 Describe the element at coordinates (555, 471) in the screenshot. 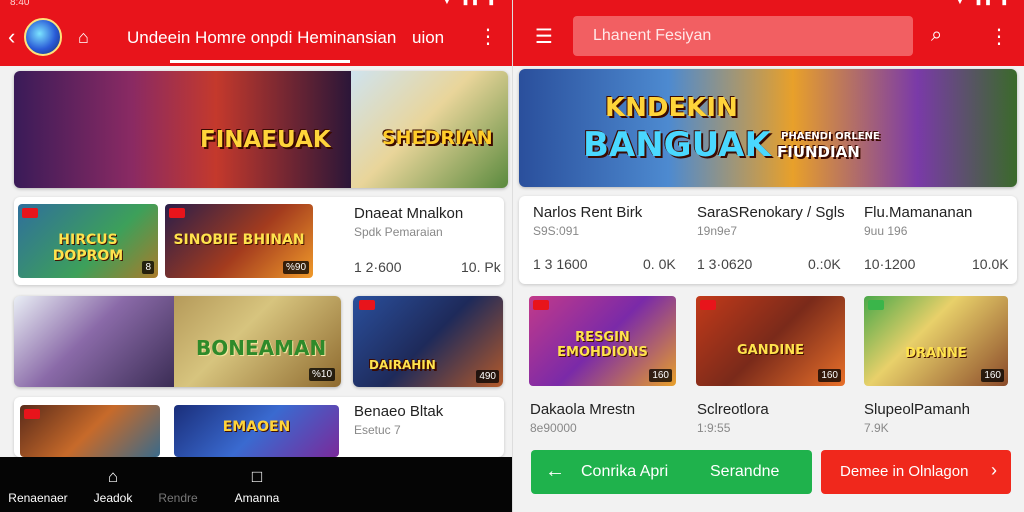

I see `arrow-left-icon: ←` at that location.